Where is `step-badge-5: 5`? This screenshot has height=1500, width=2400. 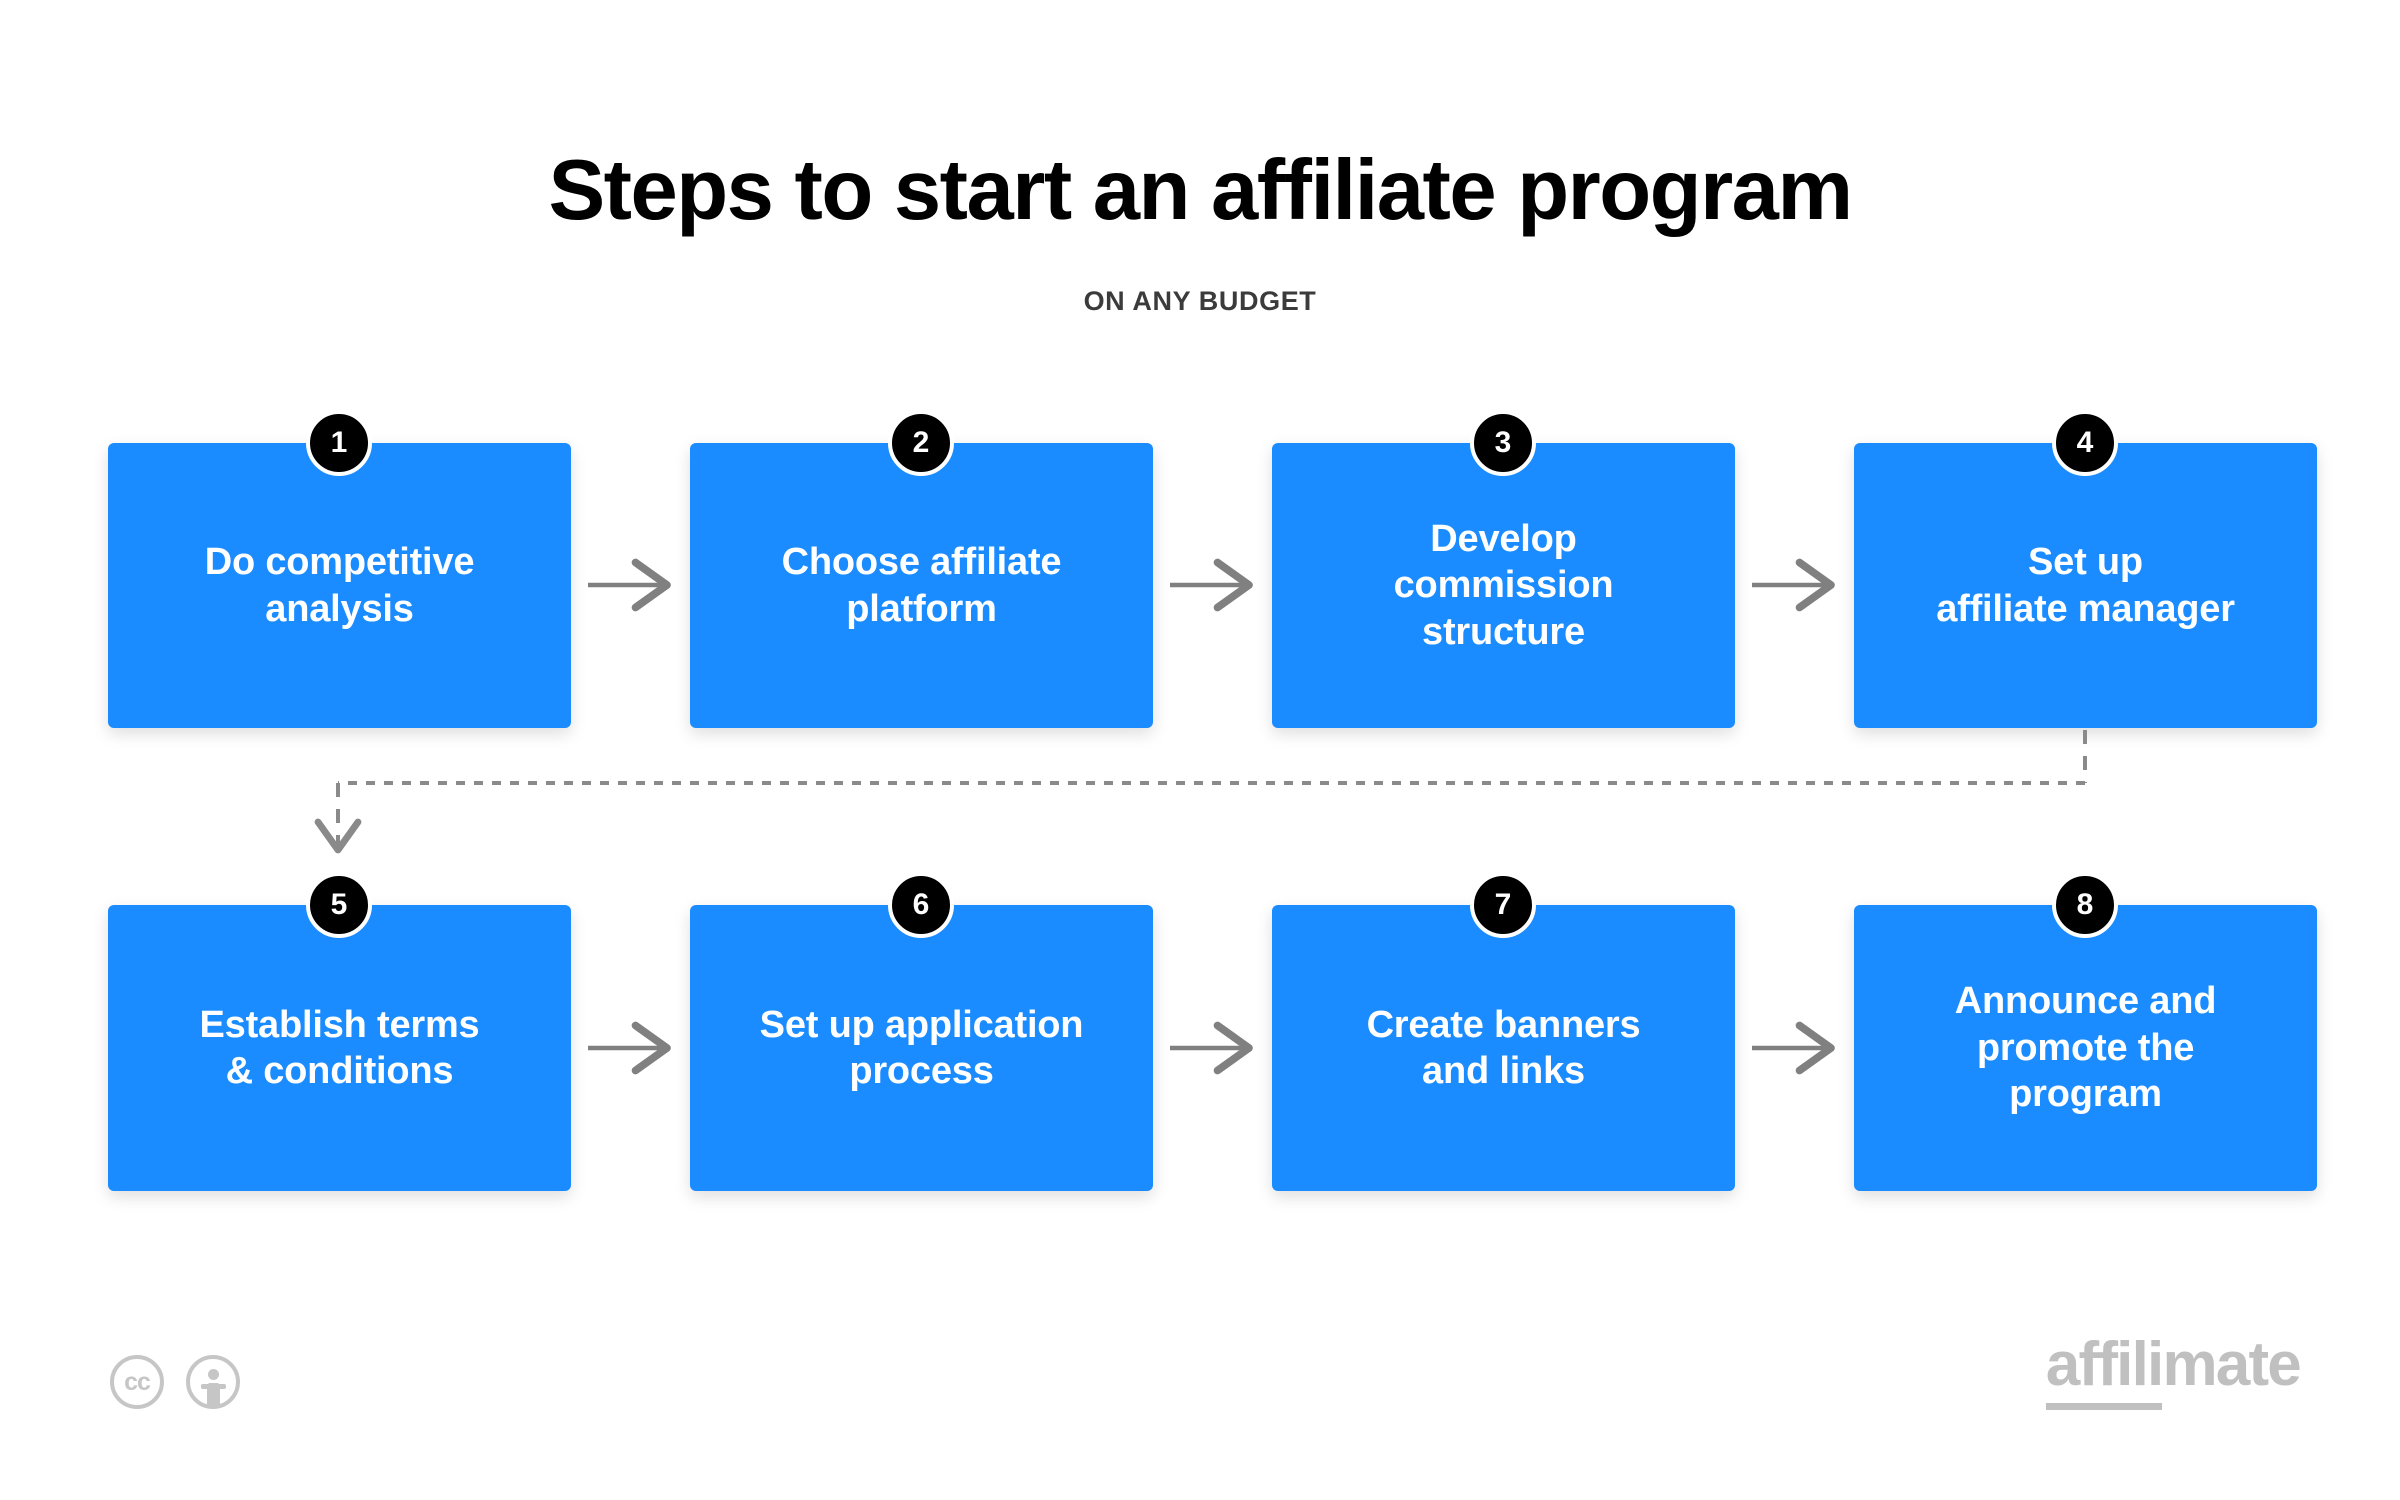 step-badge-5: 5 is located at coordinates (339, 905).